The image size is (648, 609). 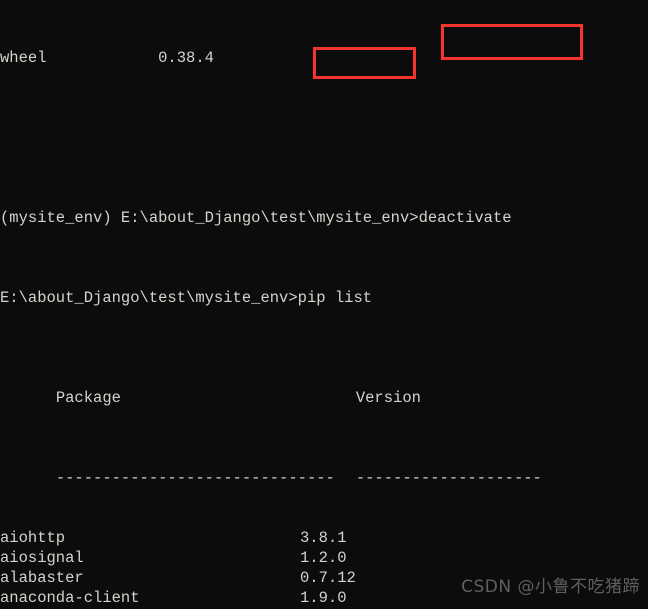 I want to click on package-name: aiosignal, so click(x=42, y=558).